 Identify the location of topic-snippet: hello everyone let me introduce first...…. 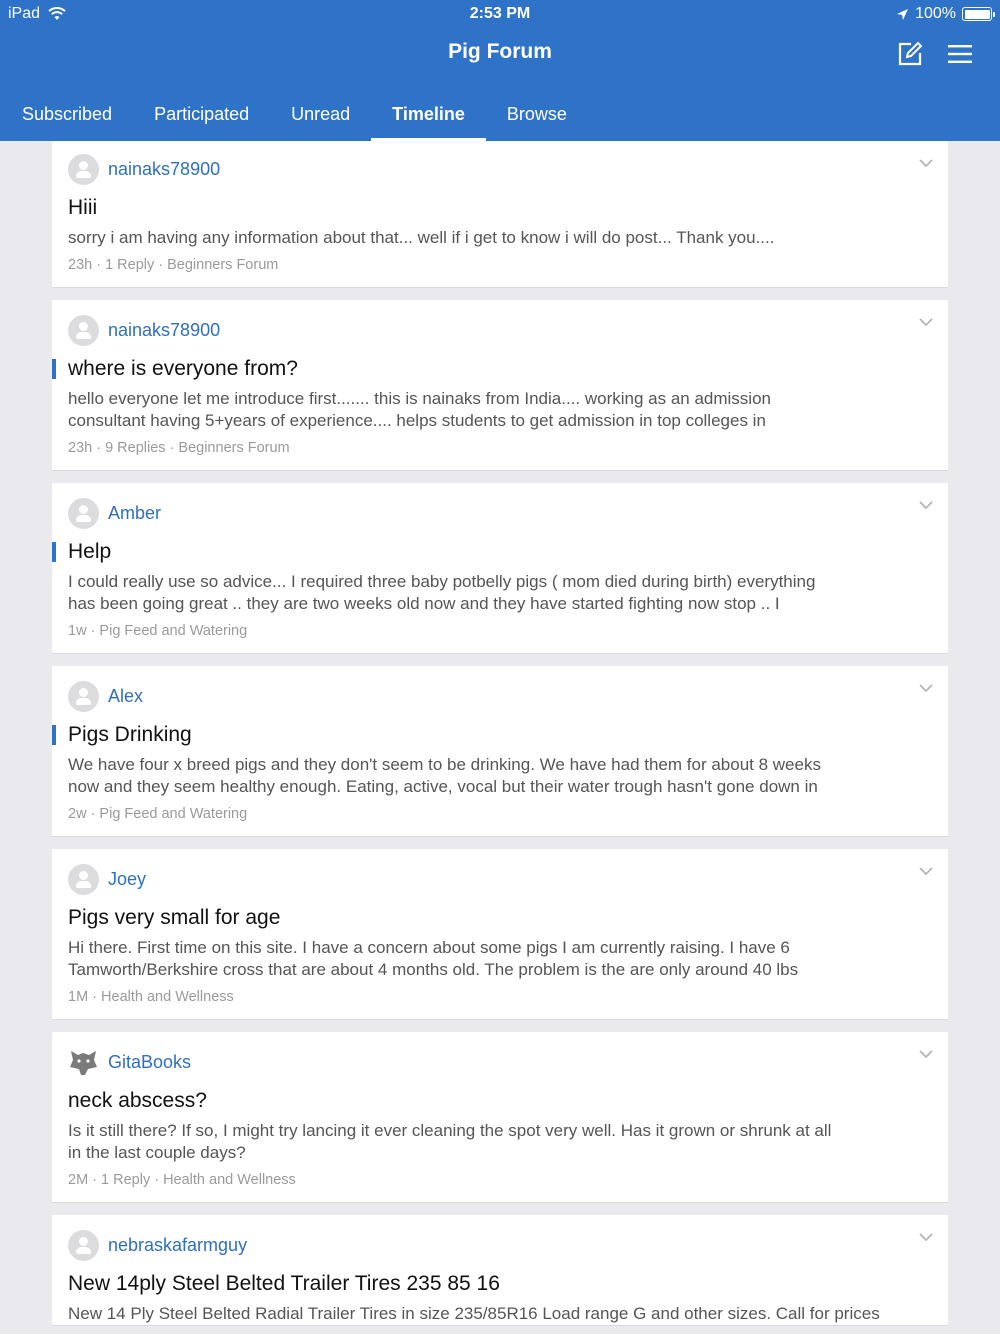
(419, 409).